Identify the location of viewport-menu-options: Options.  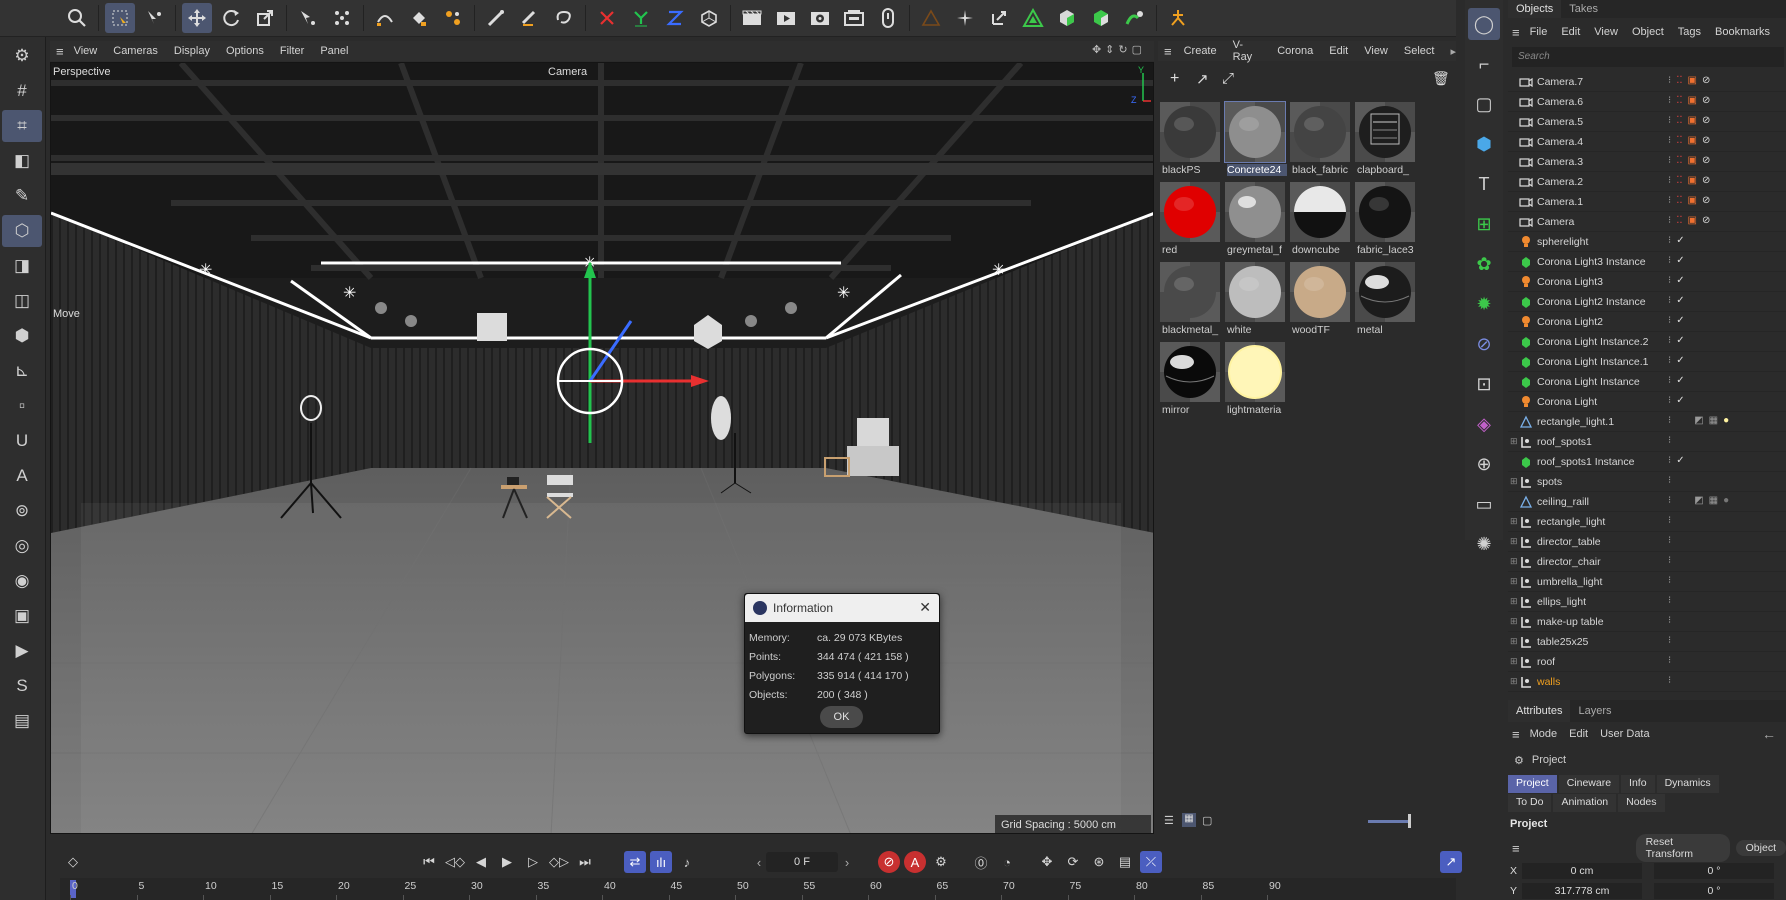
(245, 51).